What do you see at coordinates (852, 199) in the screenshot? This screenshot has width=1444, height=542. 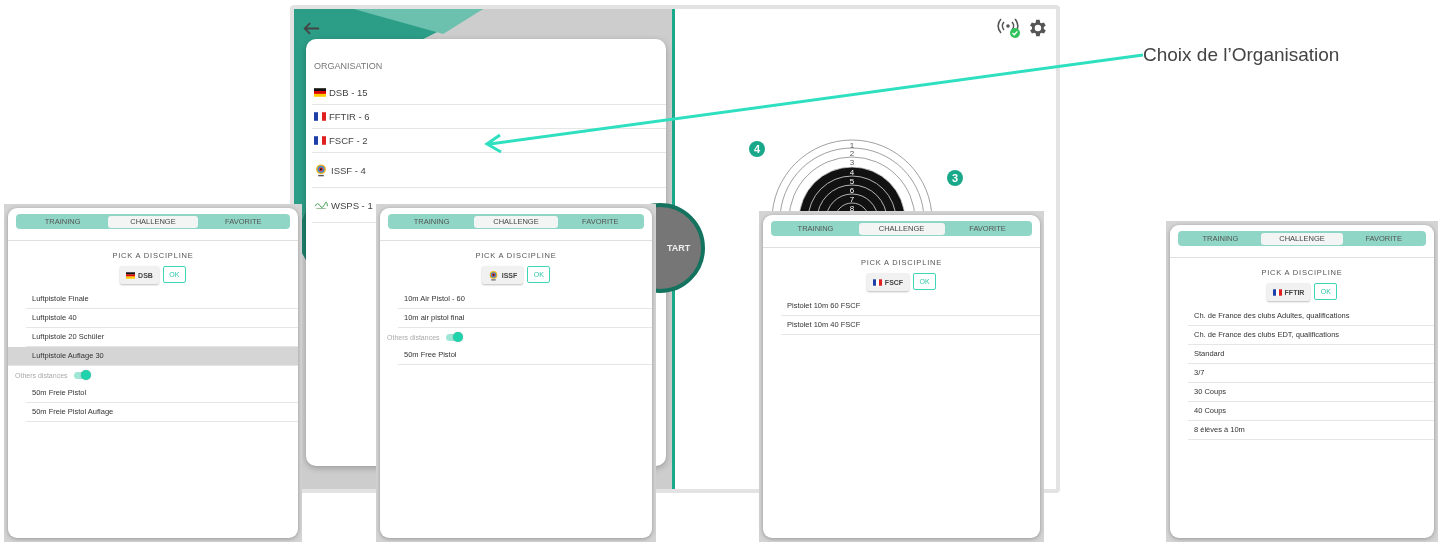 I see `ring-number: 7` at bounding box center [852, 199].